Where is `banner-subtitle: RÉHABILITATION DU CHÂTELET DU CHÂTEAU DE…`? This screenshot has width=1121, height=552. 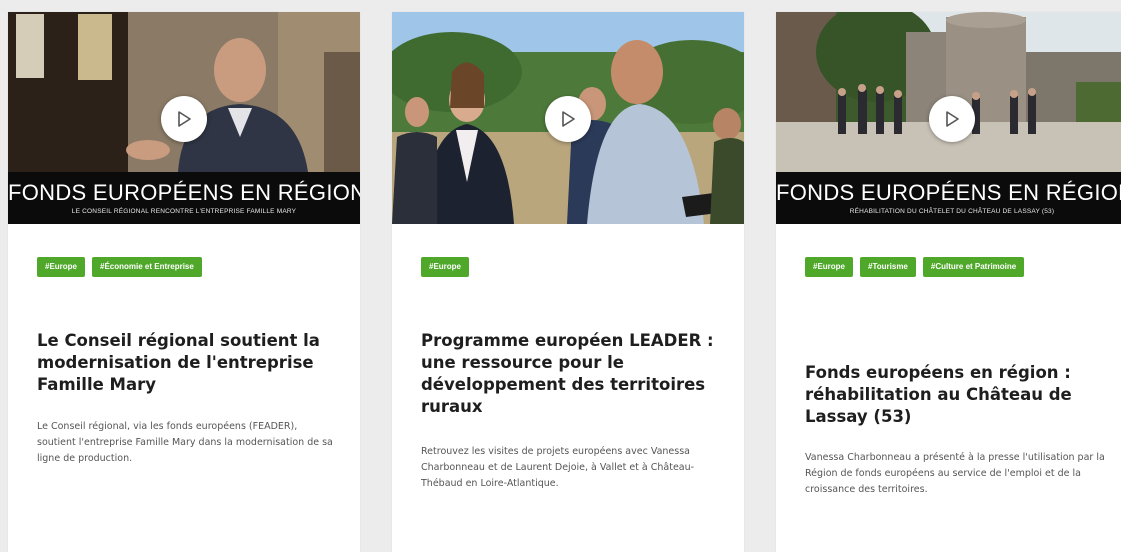
banner-subtitle: RÉHABILITATION DU CHÂTELET DU CHÂTEAU DE… is located at coordinates (952, 211).